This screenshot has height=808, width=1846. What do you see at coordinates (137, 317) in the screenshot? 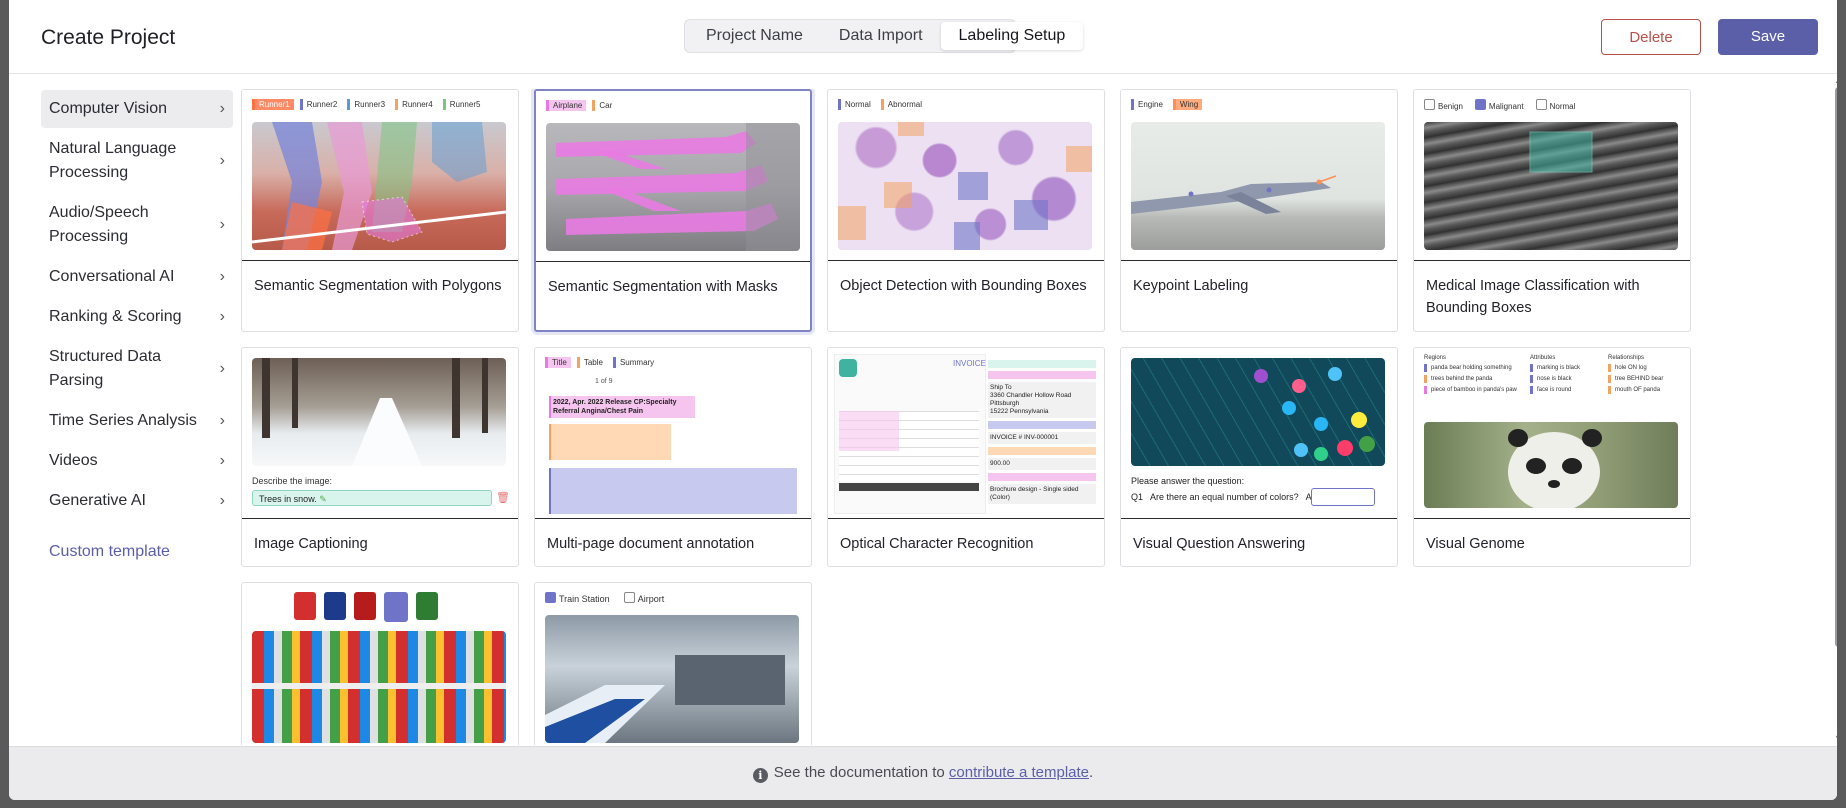
I see `sidebar-item-ranking-scoring: Ranking & Scoring ›` at bounding box center [137, 317].